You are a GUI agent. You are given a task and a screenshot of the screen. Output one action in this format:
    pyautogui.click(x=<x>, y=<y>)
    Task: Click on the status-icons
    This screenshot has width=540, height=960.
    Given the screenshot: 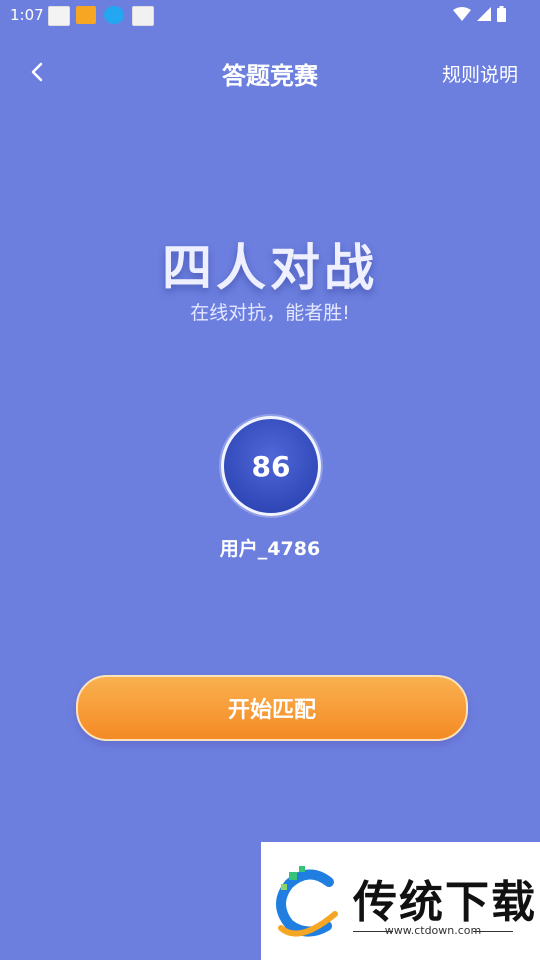 What is the action you would take?
    pyautogui.click(x=479, y=14)
    